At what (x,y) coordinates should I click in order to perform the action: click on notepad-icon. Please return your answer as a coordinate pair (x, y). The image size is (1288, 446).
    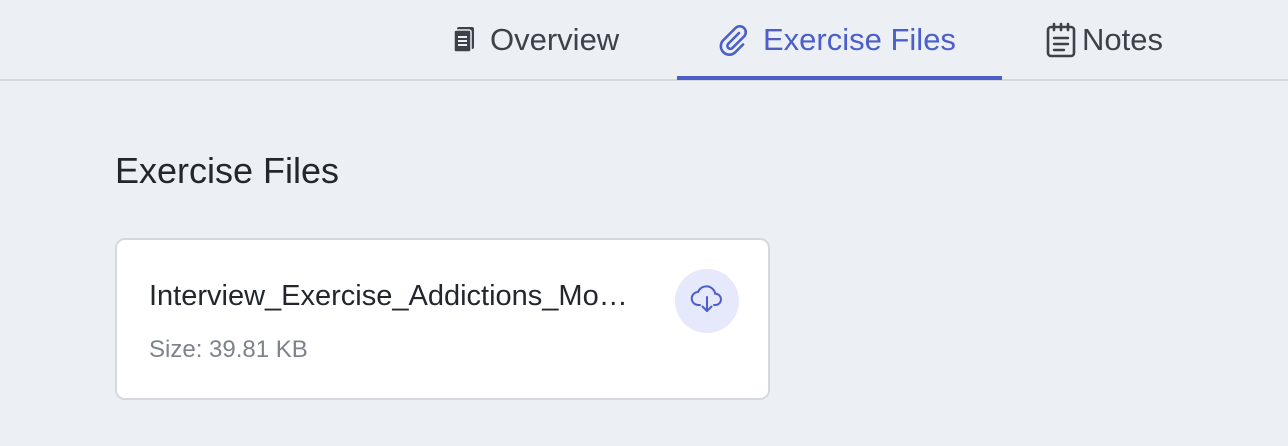
    Looking at the image, I should click on (1061, 40).